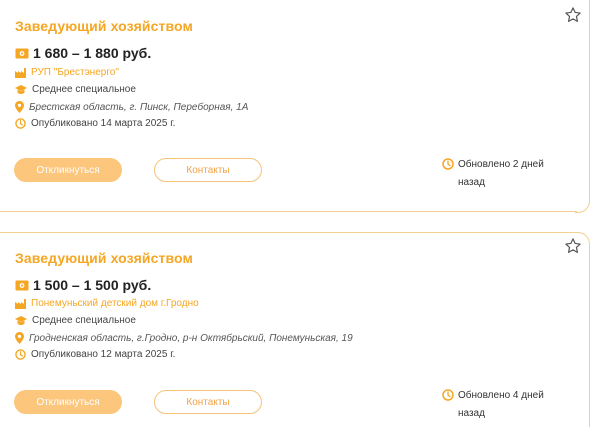  I want to click on published-row: Опубликовано 14 марта 2025 г., so click(95, 123).